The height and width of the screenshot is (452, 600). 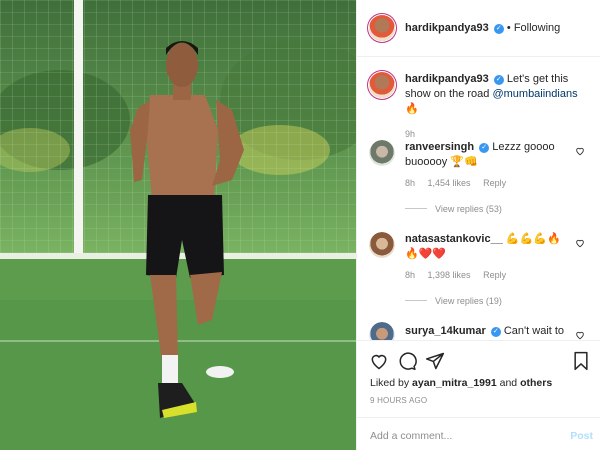 I want to click on post-header: hardikpandya93 ✓ • Following, so click(x=478, y=28).